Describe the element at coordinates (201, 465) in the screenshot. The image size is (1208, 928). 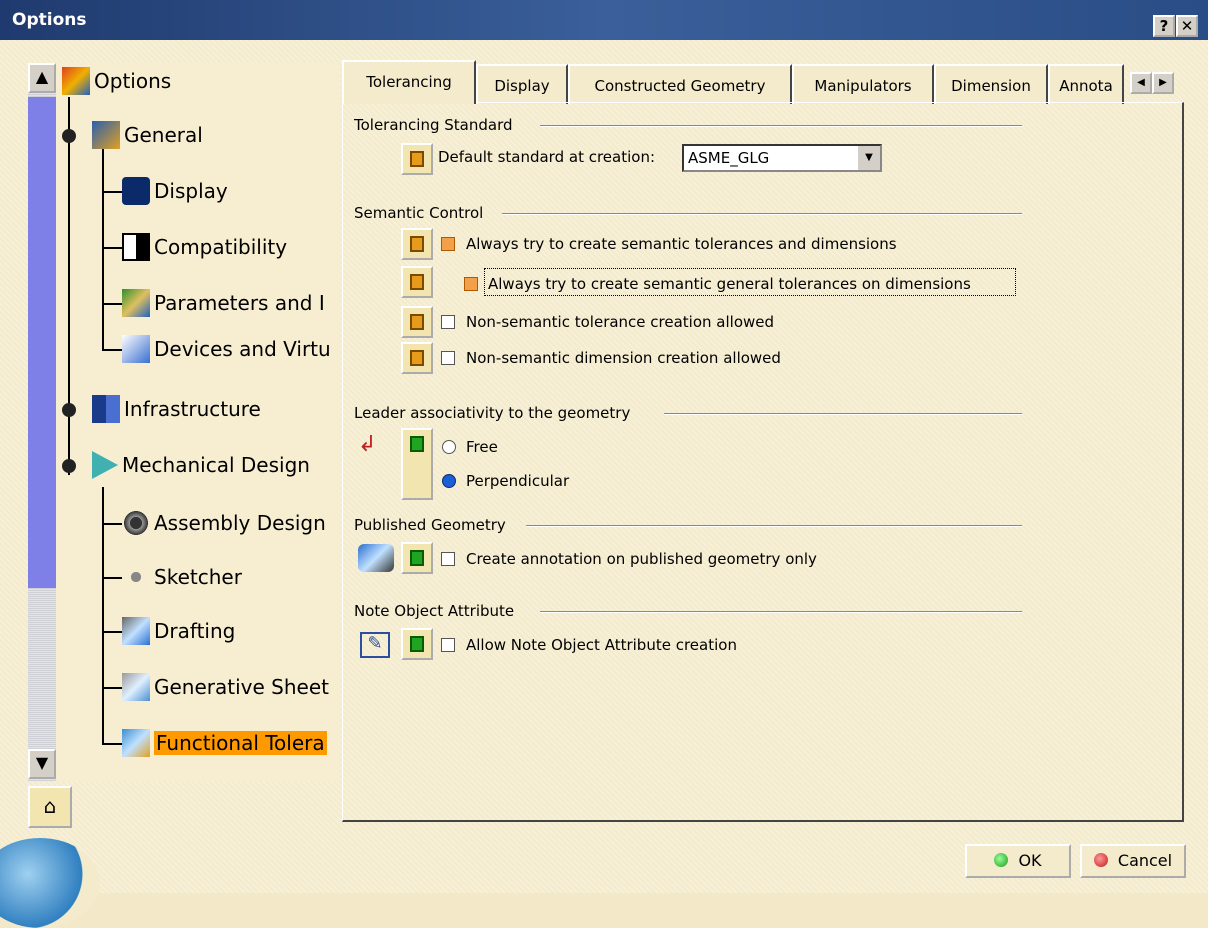
I see `tree-item-mechanical-design: Mechanical Design` at that location.